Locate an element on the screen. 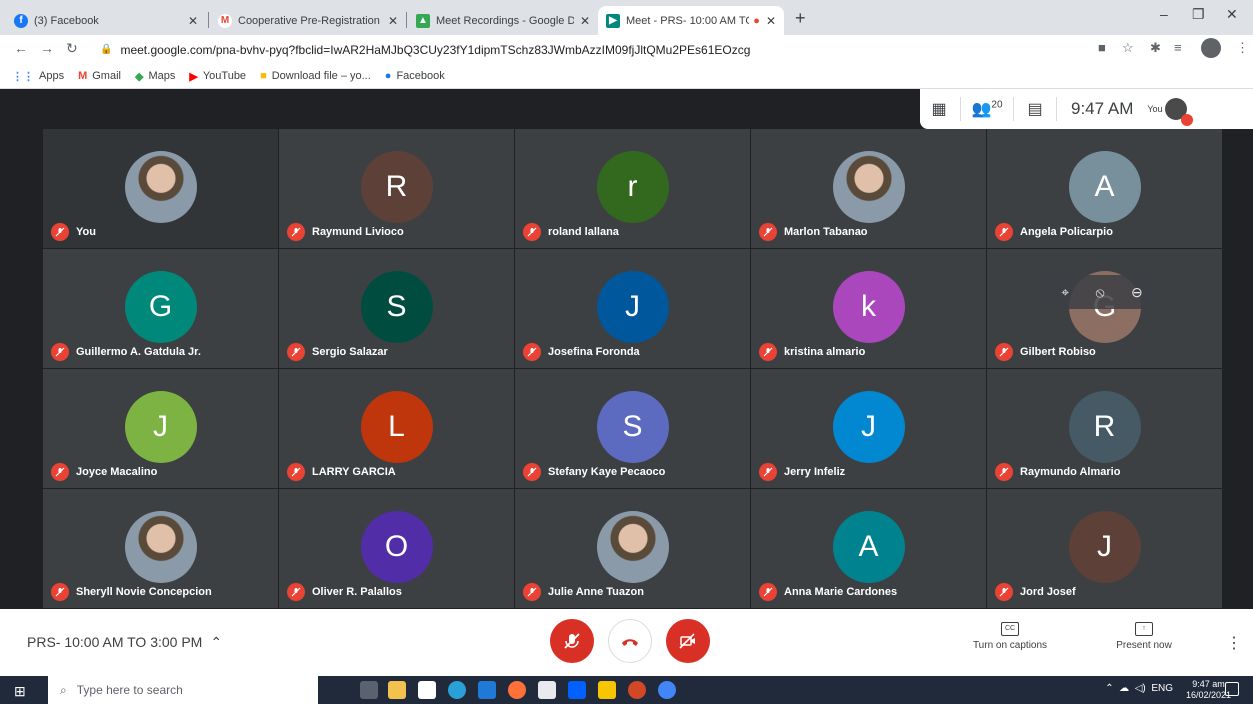  participant-avatar: G is located at coordinates (160, 307).